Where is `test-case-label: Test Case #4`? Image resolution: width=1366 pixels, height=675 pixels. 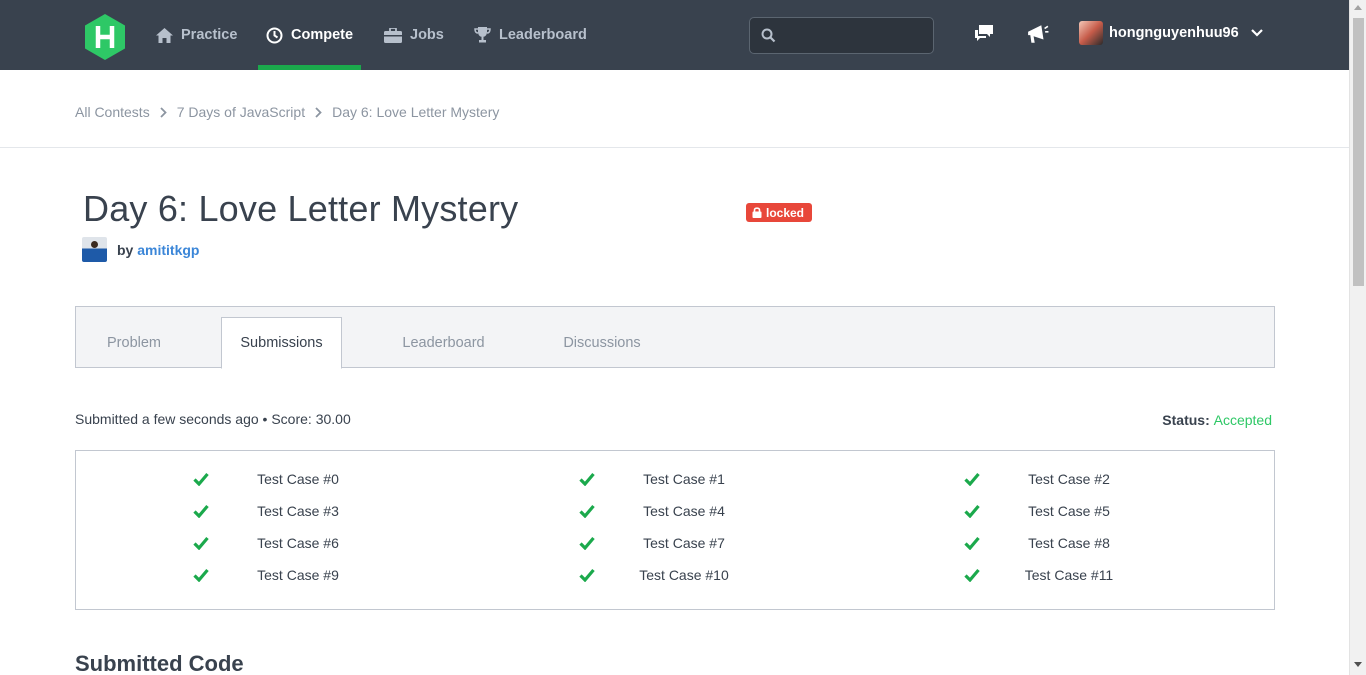 test-case-label: Test Case #4 is located at coordinates (684, 511).